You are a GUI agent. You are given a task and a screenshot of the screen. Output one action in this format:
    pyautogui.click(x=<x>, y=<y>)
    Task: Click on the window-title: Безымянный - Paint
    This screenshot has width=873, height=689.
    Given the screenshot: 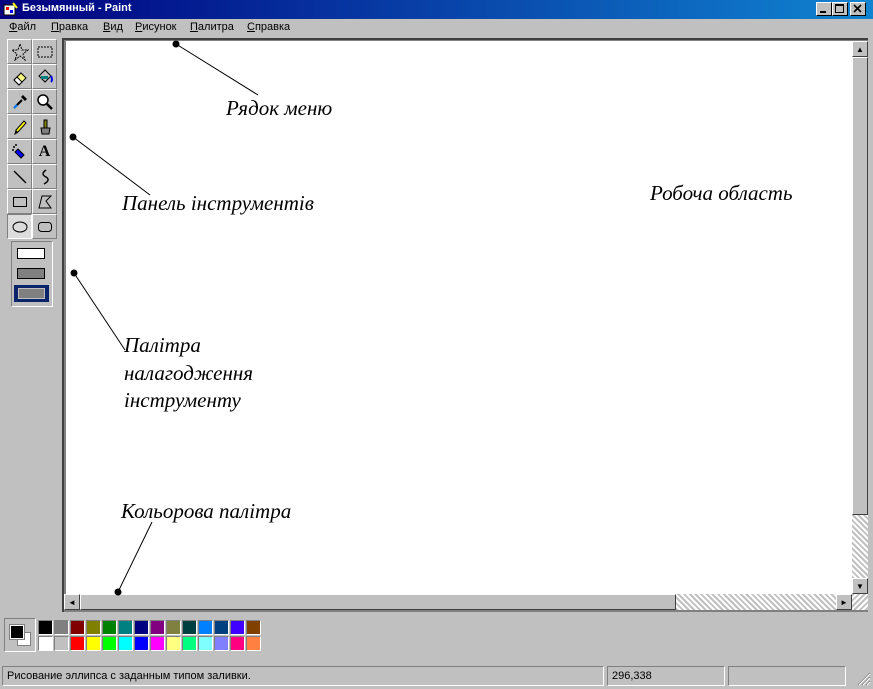 What is the action you would take?
    pyautogui.click(x=77, y=8)
    